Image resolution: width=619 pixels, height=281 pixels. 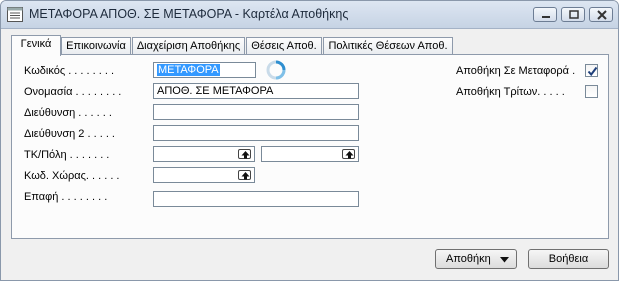 I want to click on minimize-button, so click(x=545, y=14).